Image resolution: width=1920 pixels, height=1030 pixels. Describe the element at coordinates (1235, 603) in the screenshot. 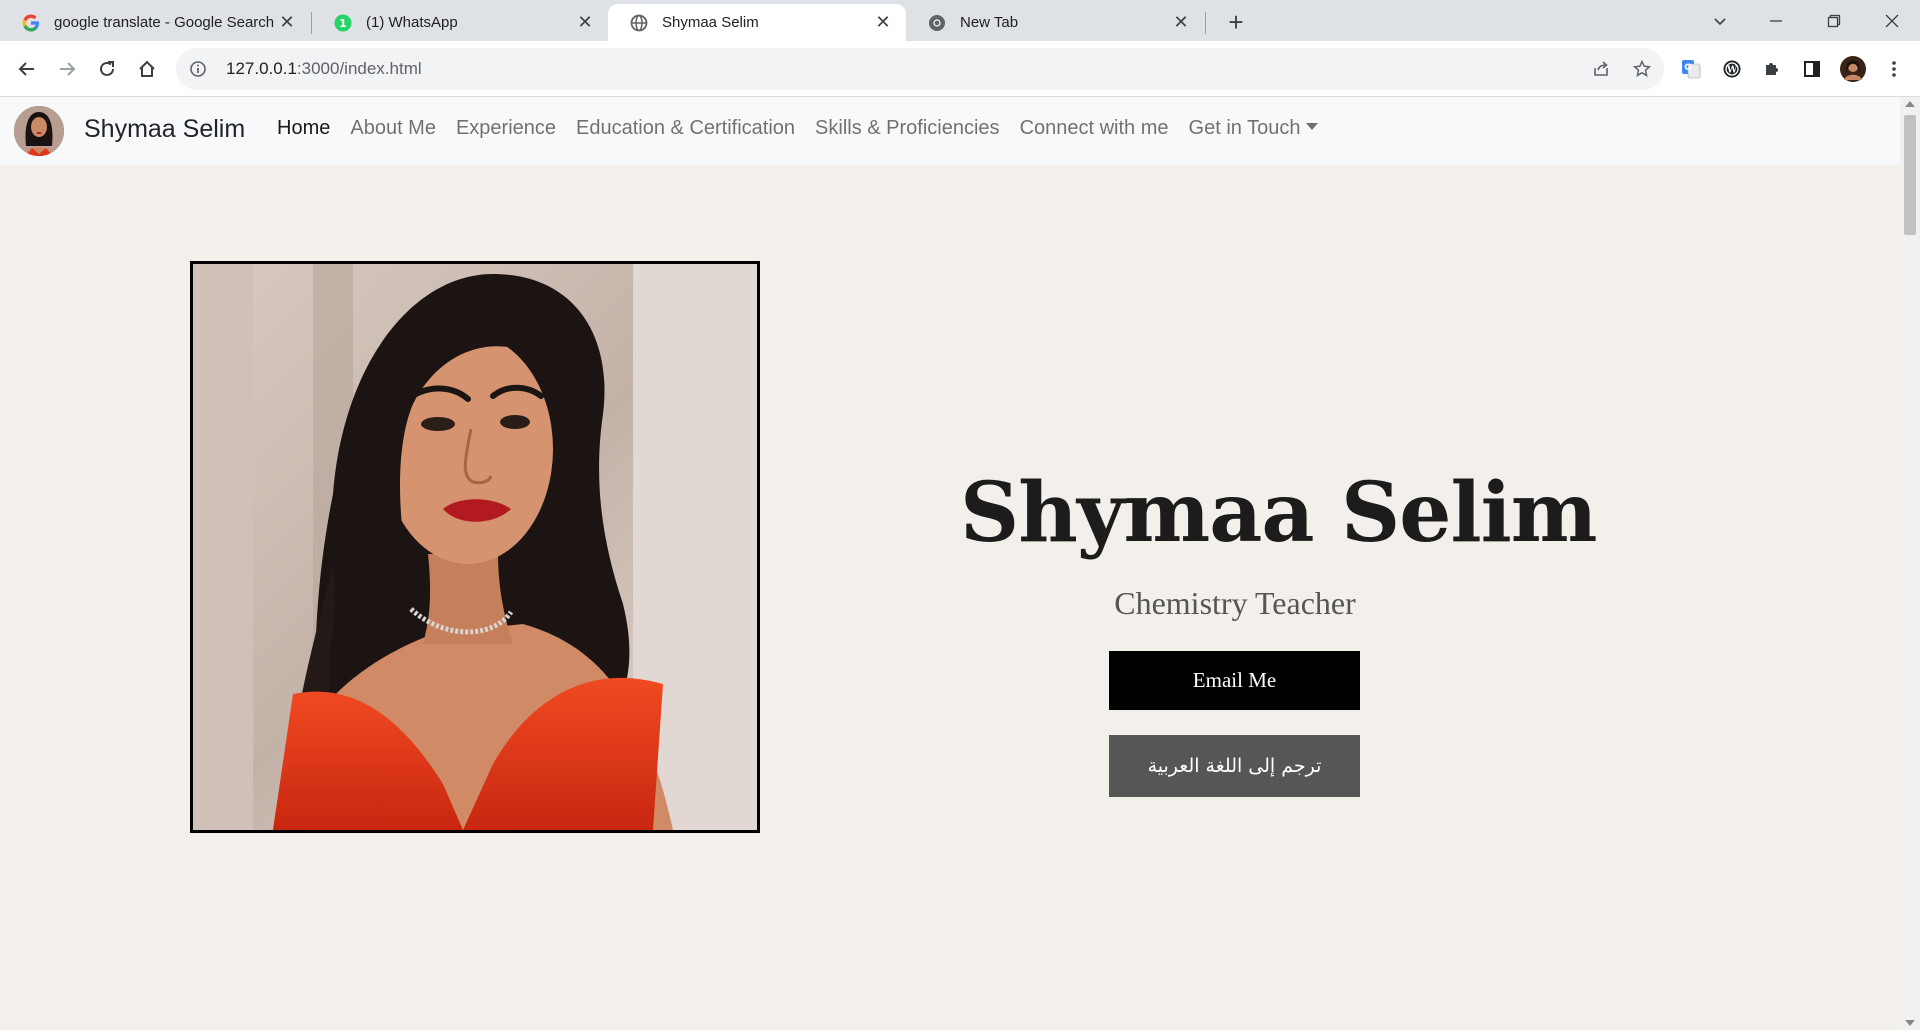

I see `hero-subtitle: Chemistry Teacher` at that location.